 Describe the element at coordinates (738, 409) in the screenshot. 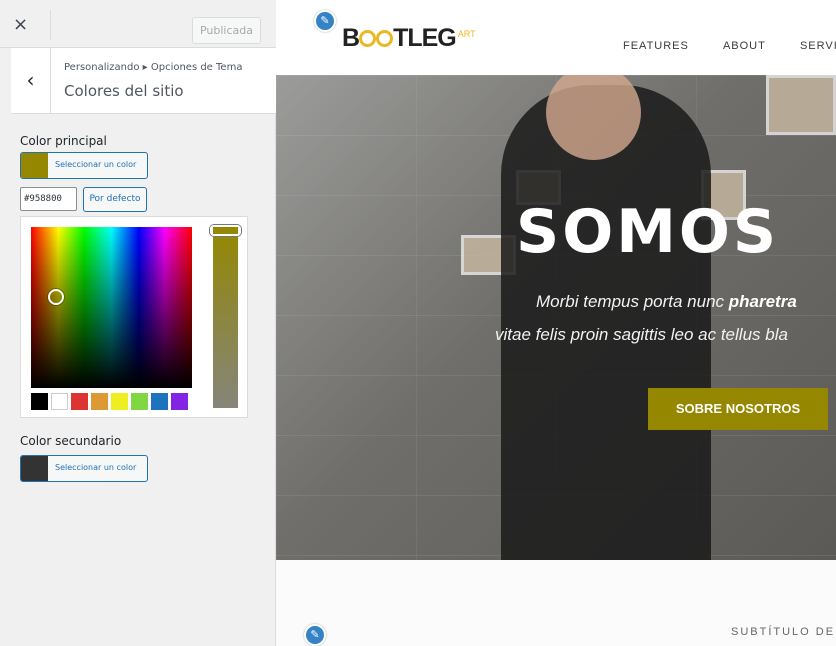

I see `hero-cta-button: SOBRE NOSOTROS` at that location.